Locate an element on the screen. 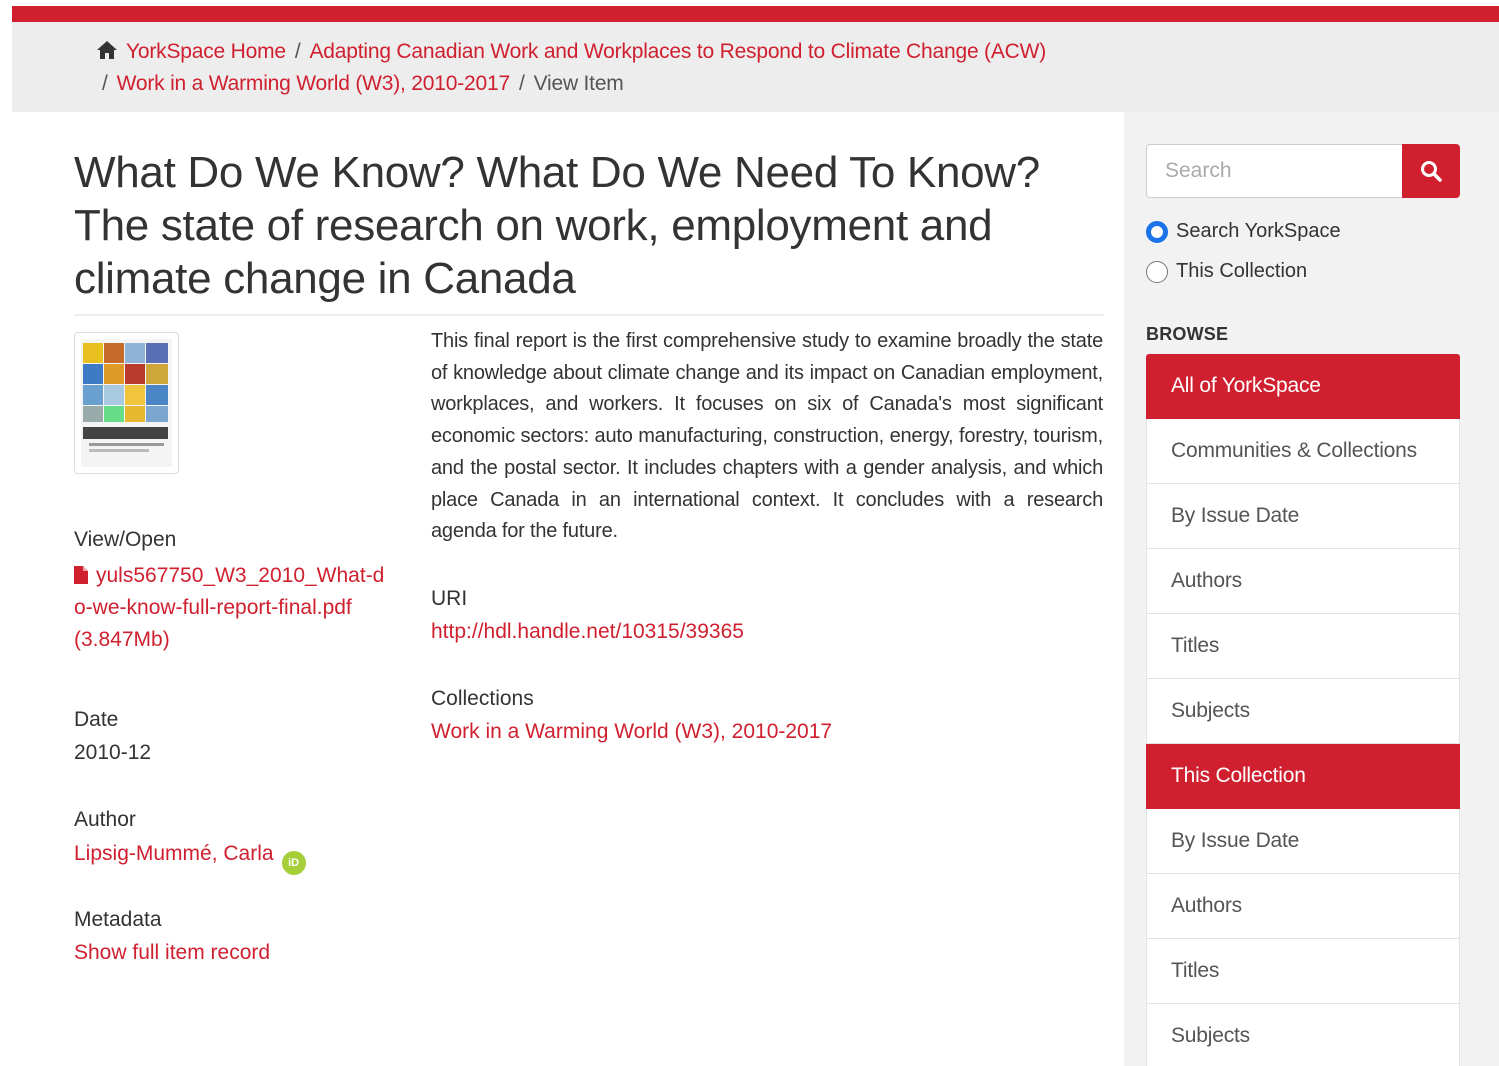 The height and width of the screenshot is (1066, 1499). scope-yorkspace-option: Search YorkSpace is located at coordinates (1243, 231).